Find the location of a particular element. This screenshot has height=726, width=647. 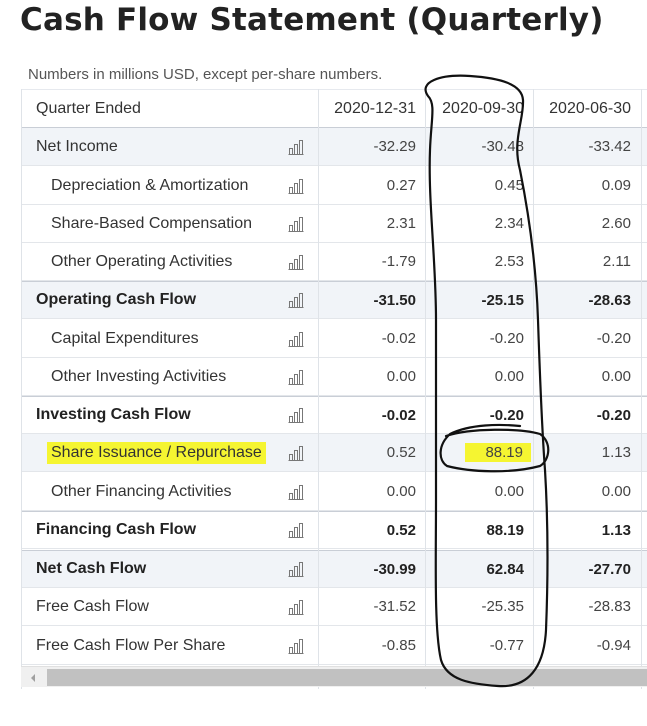

column-header: 2020-09-30 is located at coordinates (475, 108).